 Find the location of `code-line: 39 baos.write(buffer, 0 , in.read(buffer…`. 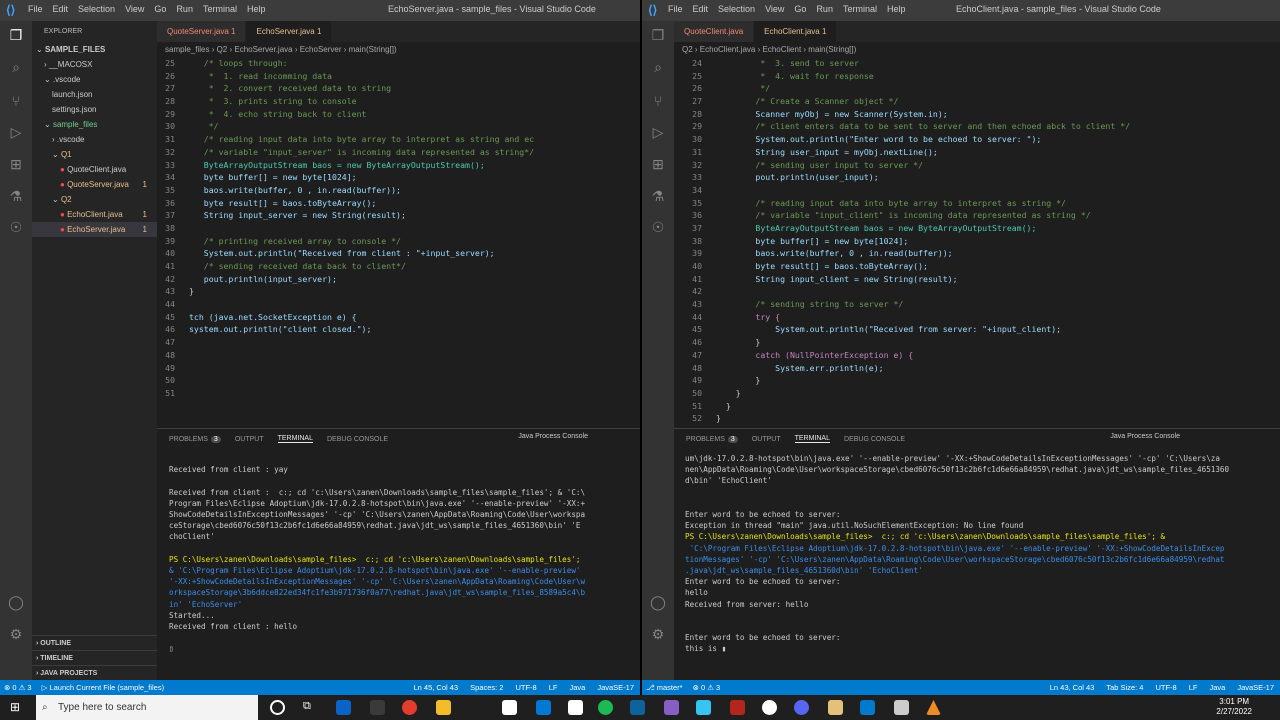

code-line: 39 baos.write(buffer, 0 , in.read(buffer… is located at coordinates (977, 253).